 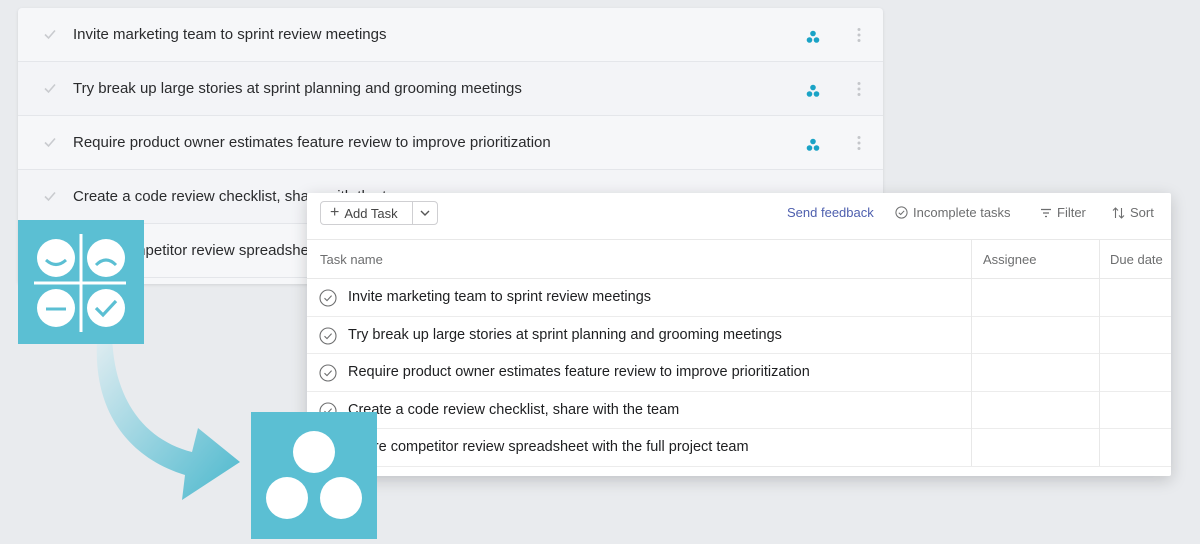 I want to click on incomplete-tasks-button: Incomplete tasks, so click(x=953, y=212).